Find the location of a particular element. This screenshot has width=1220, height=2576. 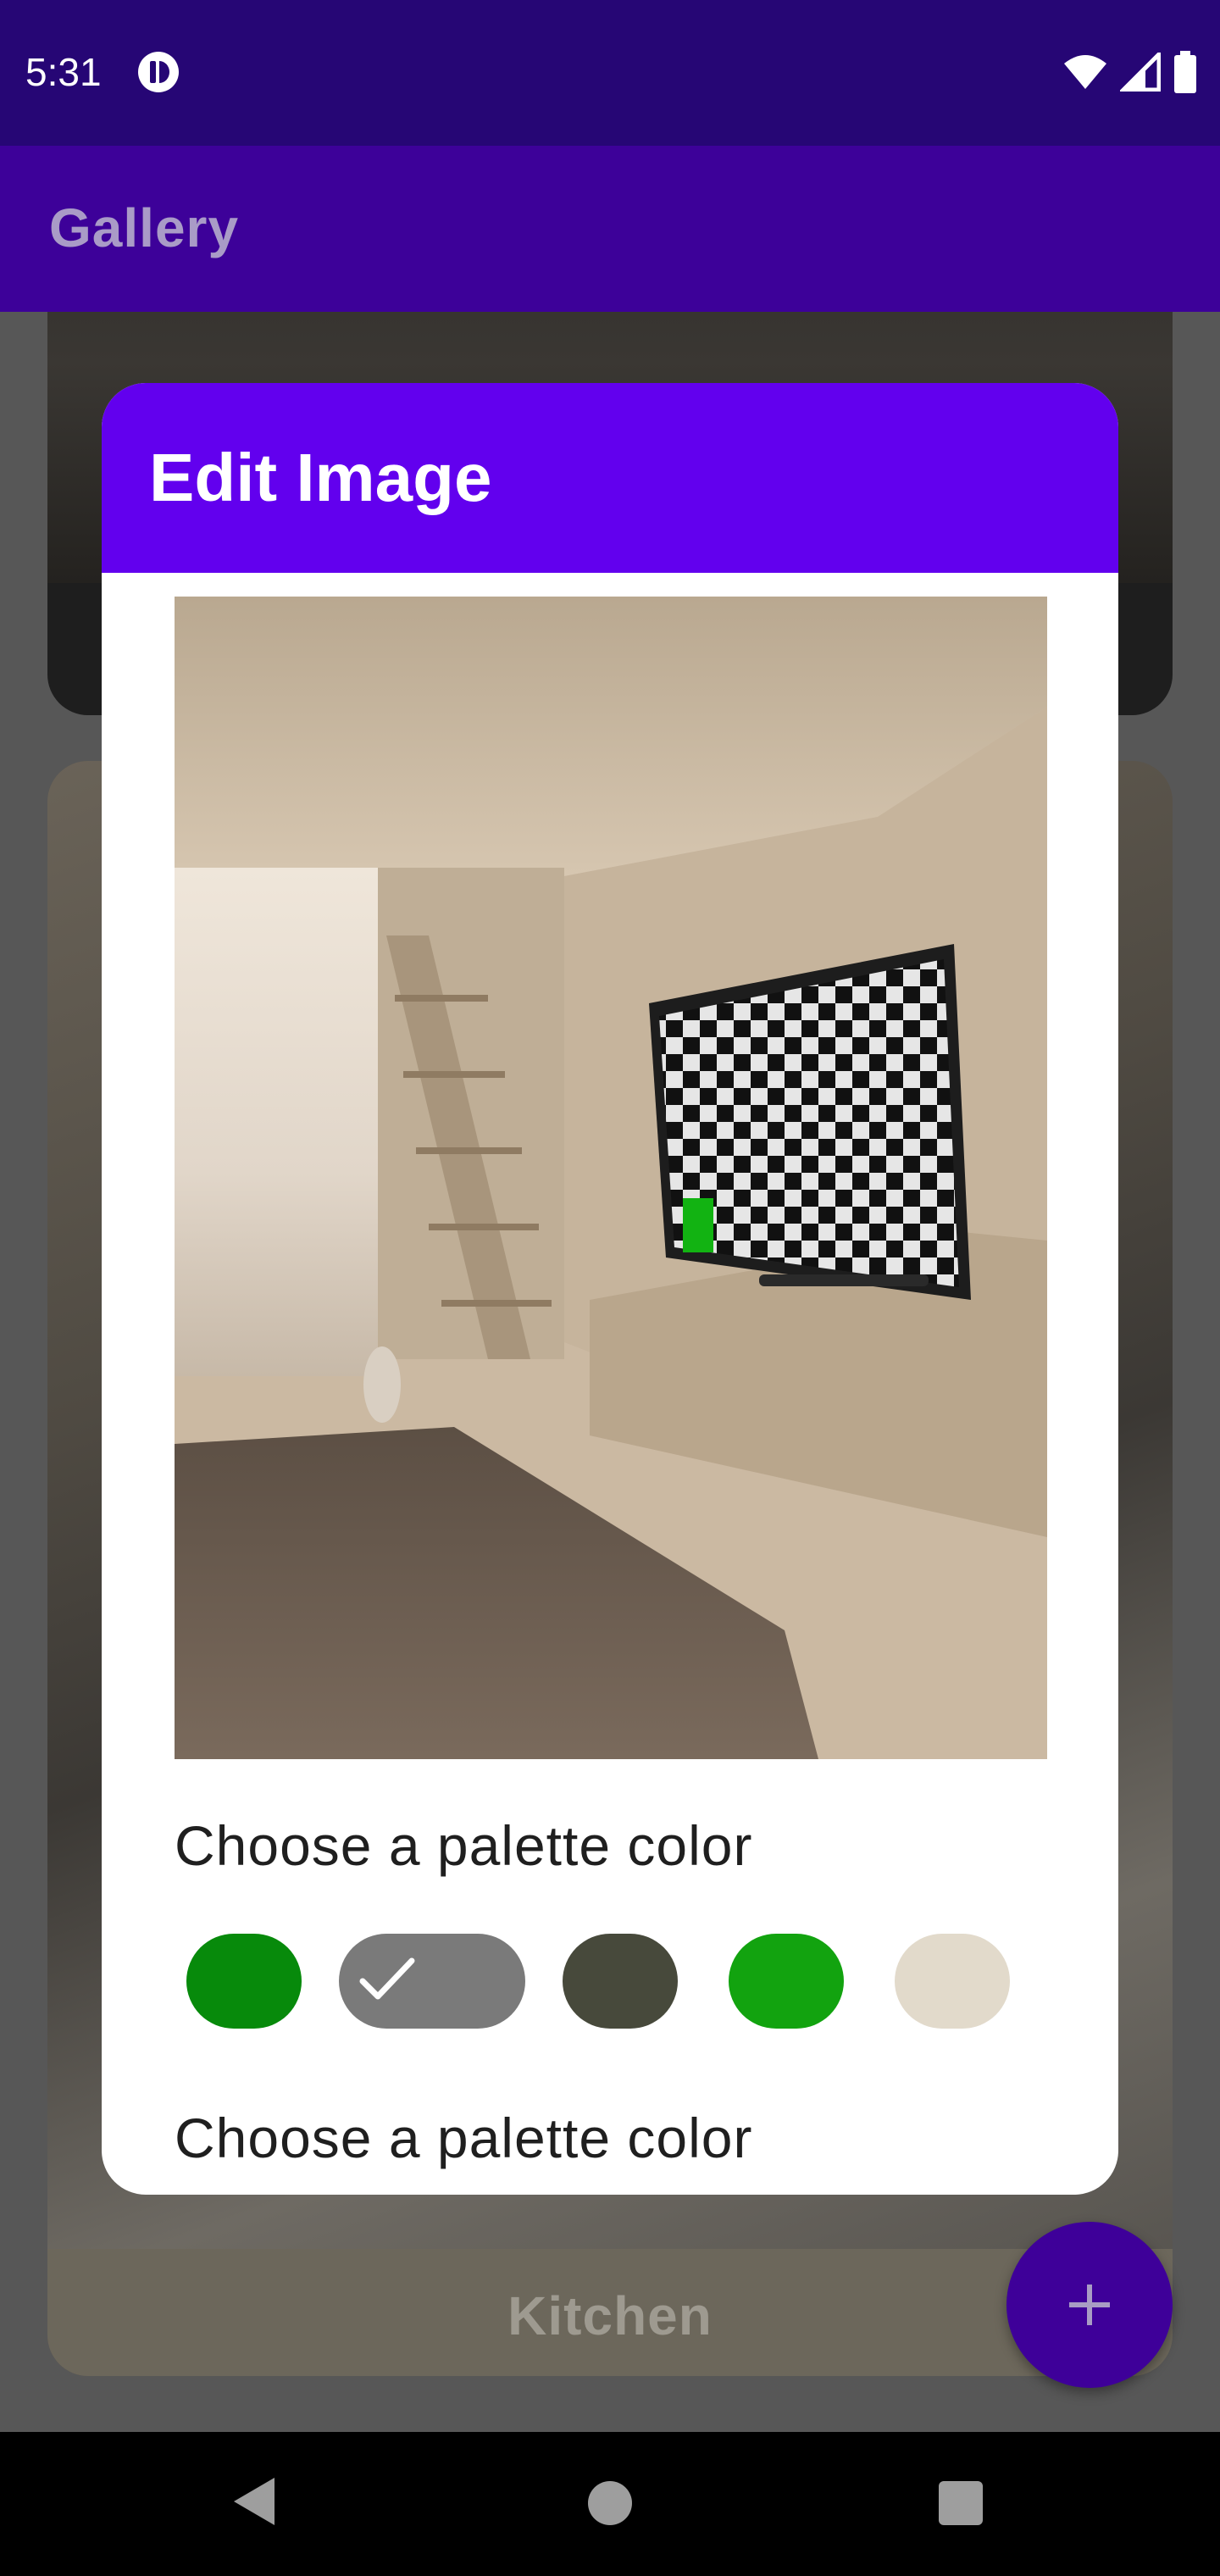

app-bar: Gallery is located at coordinates (610, 229).